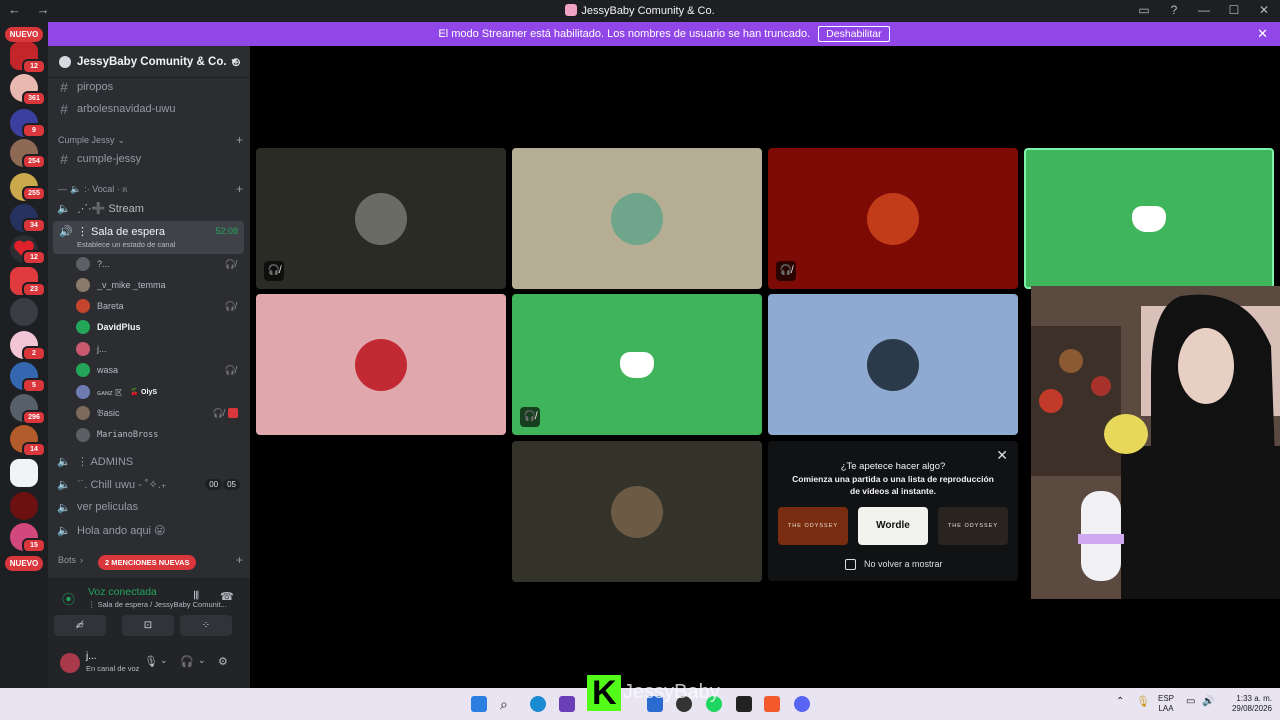  What do you see at coordinates (854, 34) in the screenshot?
I see `disable-button: Deshabilitar` at bounding box center [854, 34].